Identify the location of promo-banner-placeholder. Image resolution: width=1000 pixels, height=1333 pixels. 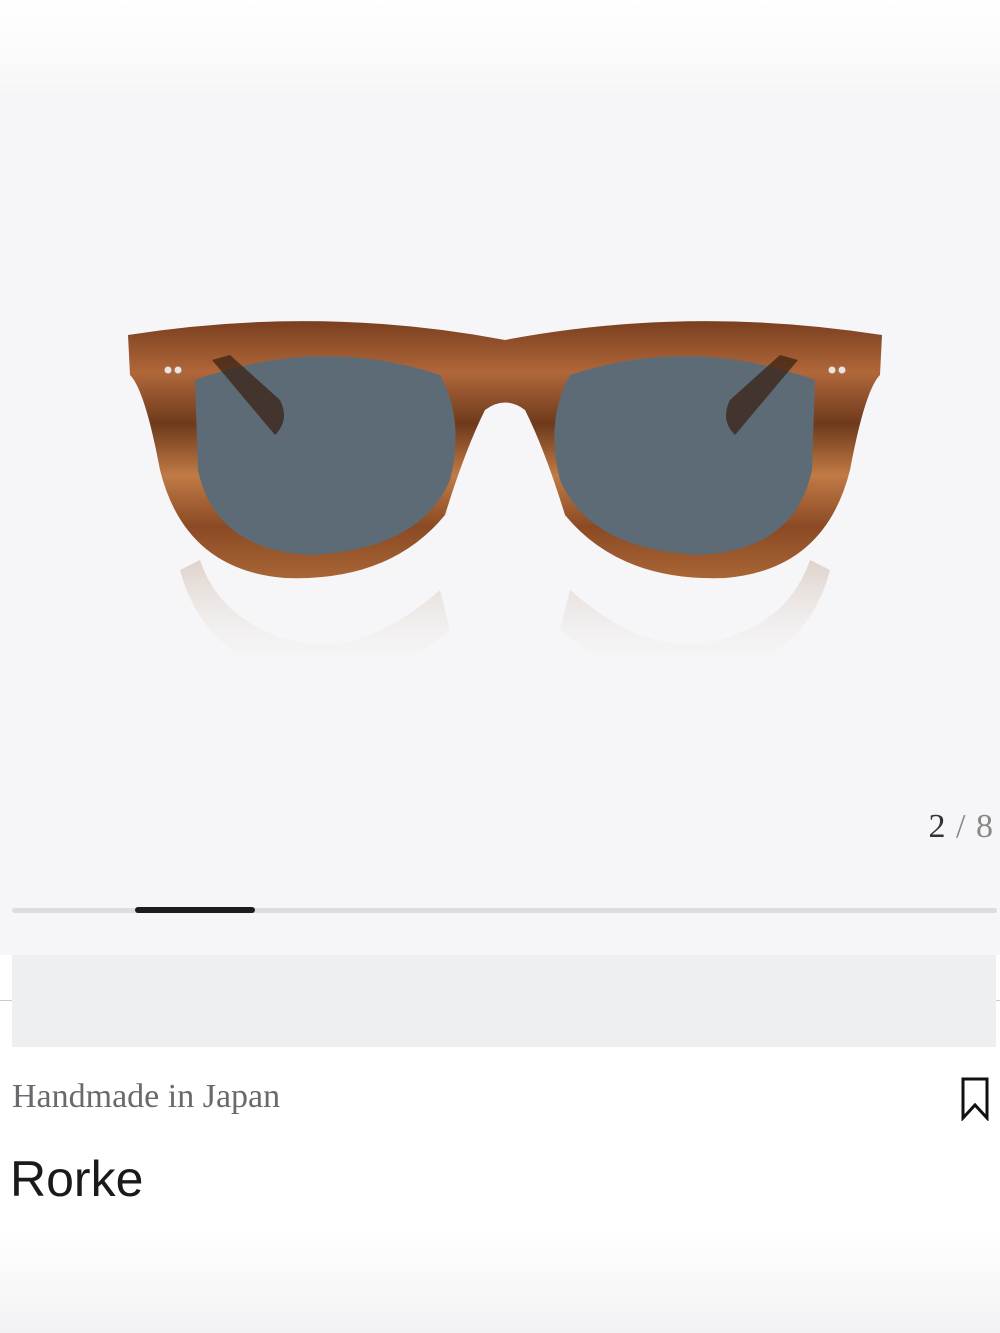
(504, 1001).